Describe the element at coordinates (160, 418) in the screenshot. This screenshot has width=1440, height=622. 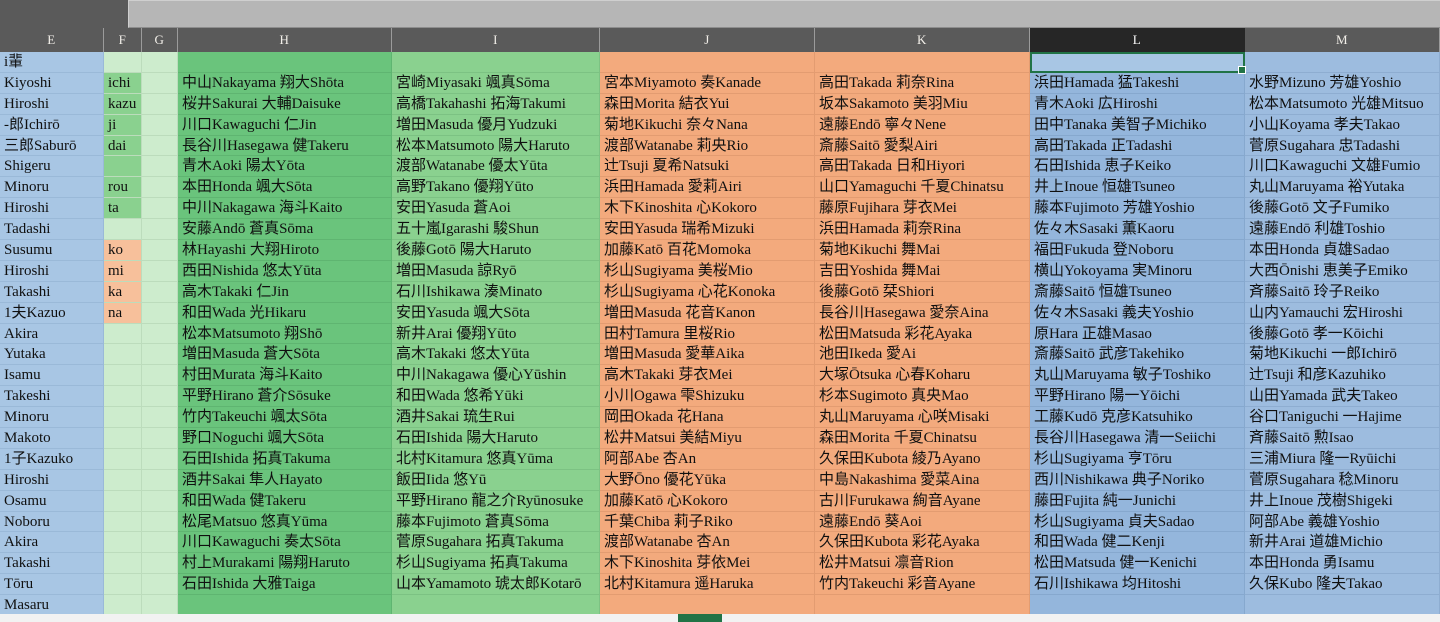
I see `cell-g18` at that location.